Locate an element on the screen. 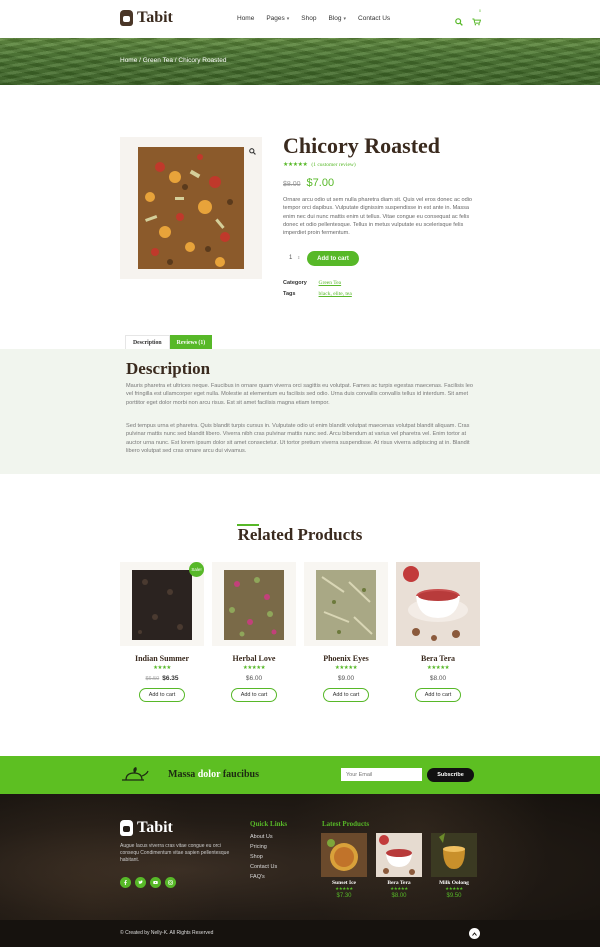 Image resolution: width=600 pixels, height=947 pixels. youtube-icon is located at coordinates (155, 882).